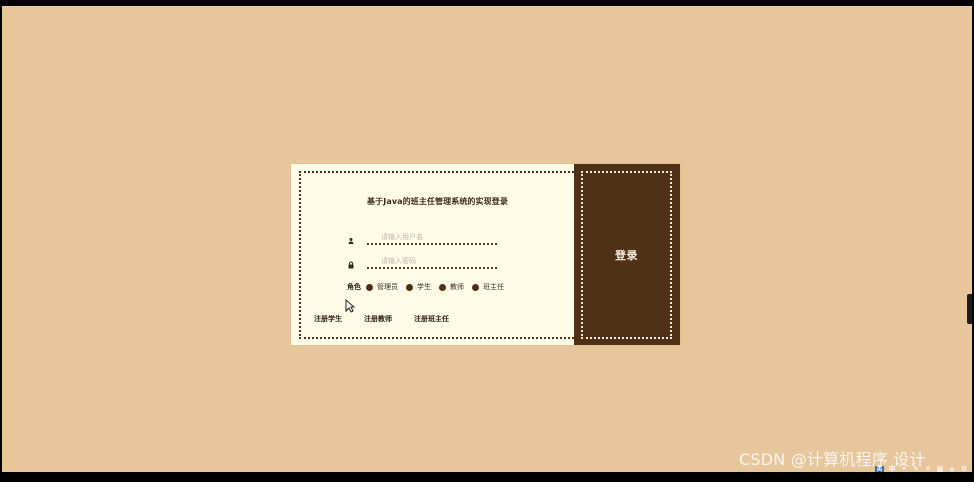 Image resolution: width=974 pixels, height=482 pixels. Describe the element at coordinates (916, 469) in the screenshot. I see `pen-icon: ✎` at that location.